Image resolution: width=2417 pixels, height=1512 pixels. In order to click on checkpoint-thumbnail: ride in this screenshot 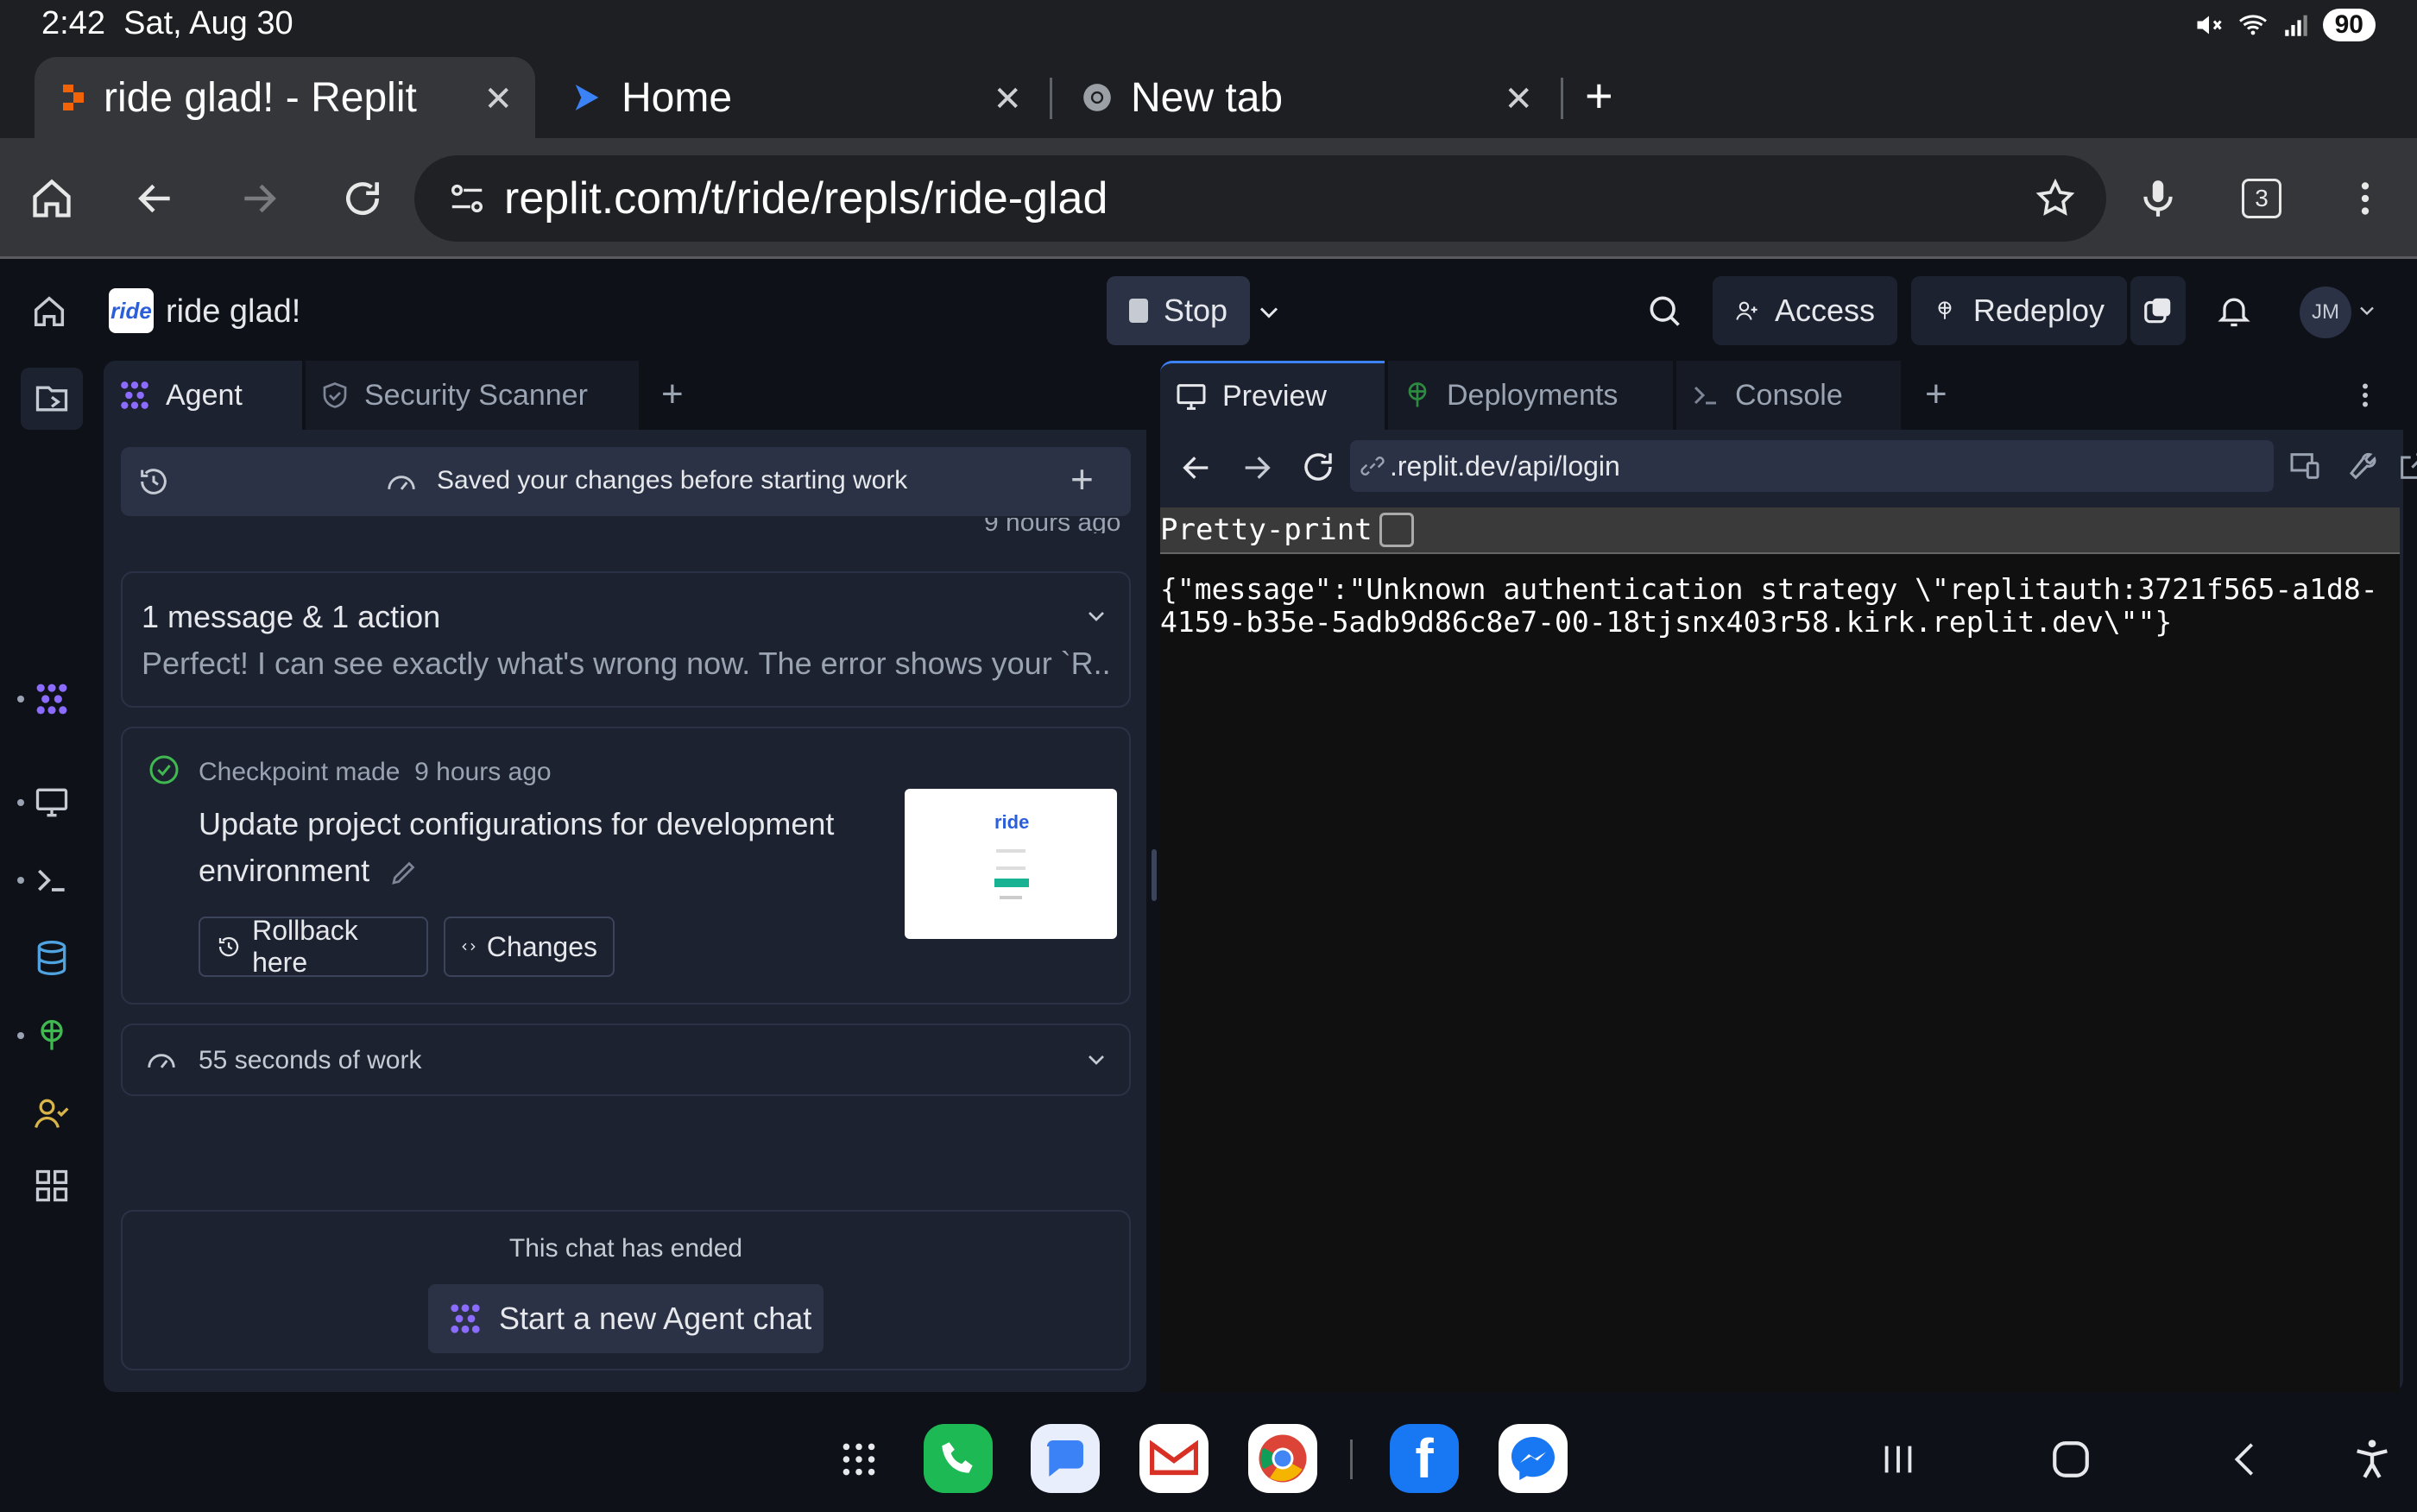, I will do `click(1011, 864)`.